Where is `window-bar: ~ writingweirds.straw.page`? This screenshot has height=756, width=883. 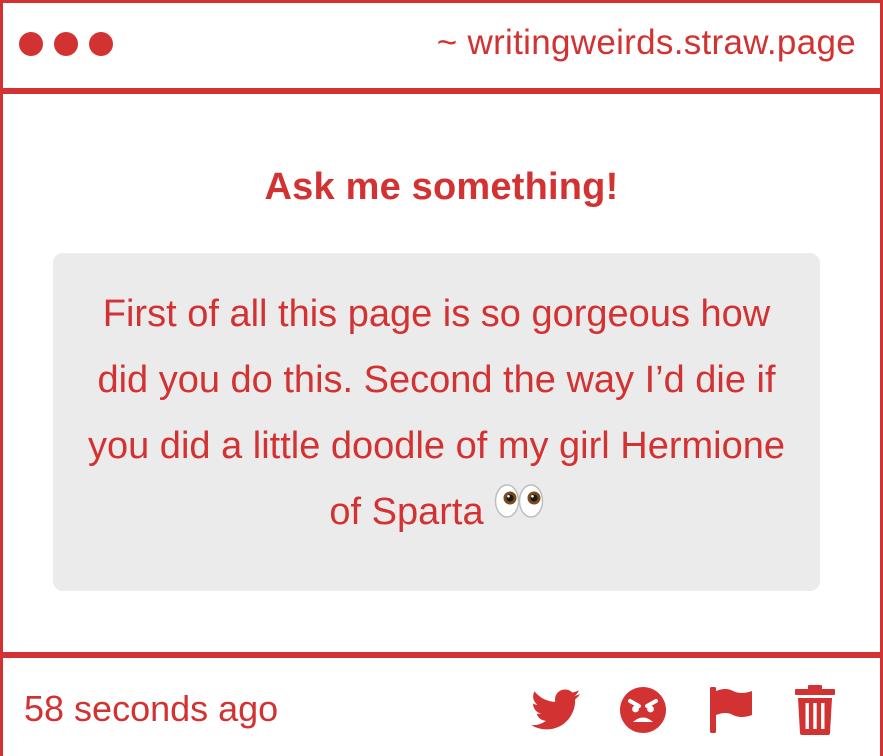 window-bar: ~ writingweirds.straw.page is located at coordinates (441, 45).